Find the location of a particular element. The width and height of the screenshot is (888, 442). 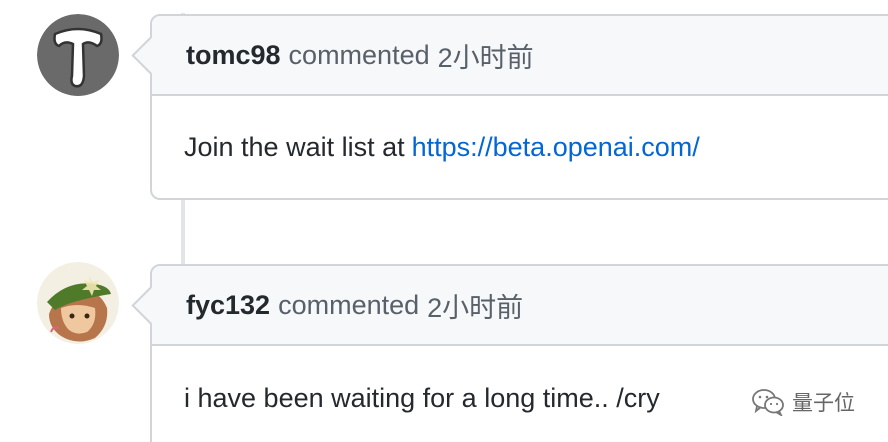

watermark: 量子位 is located at coordinates (803, 402).